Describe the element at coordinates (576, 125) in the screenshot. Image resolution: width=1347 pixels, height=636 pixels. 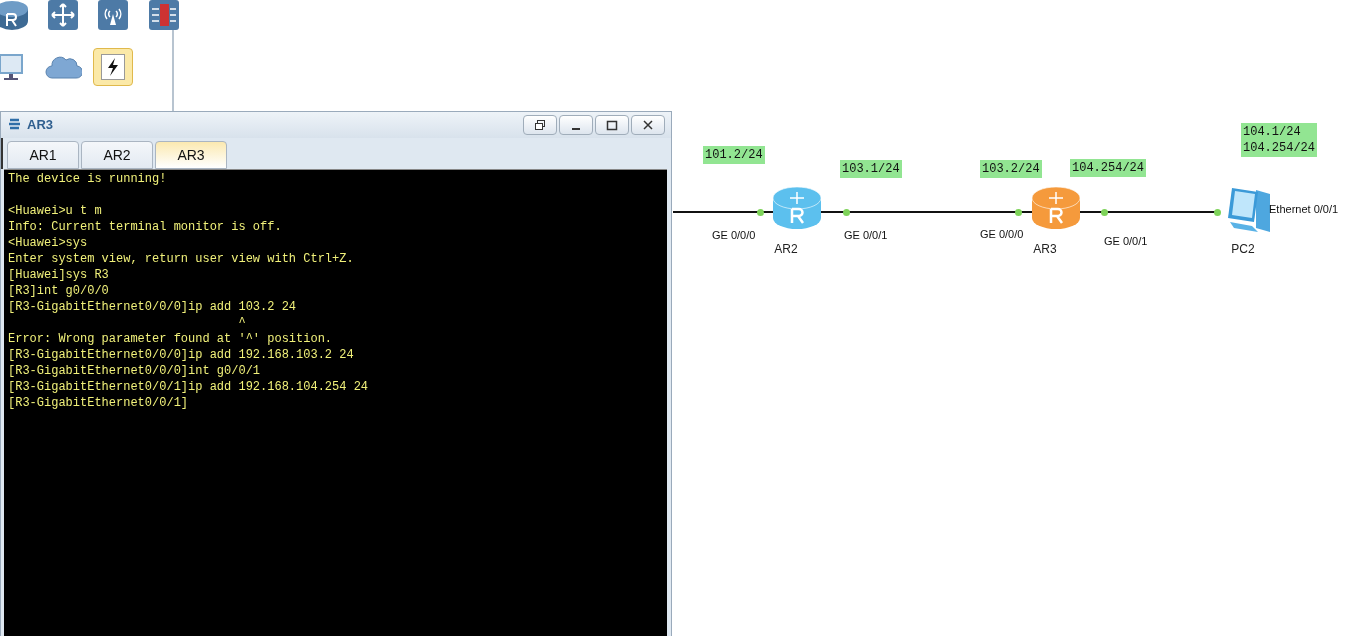
I see `minimize-button` at that location.